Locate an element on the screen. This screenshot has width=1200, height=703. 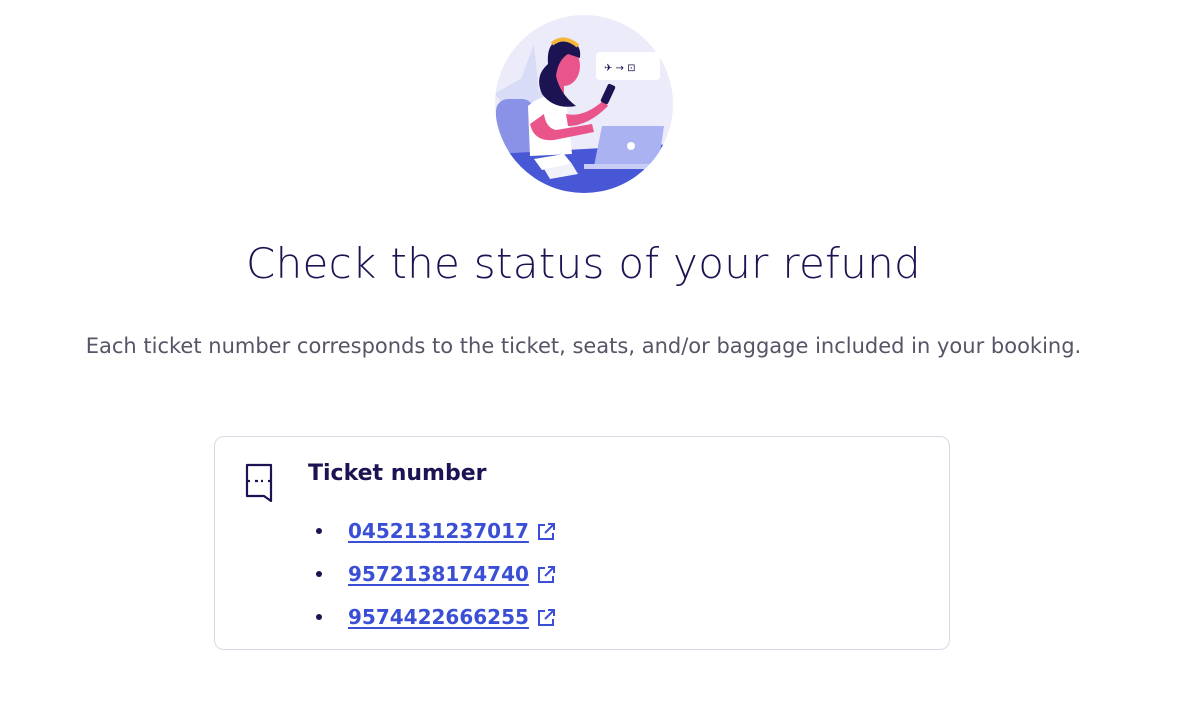
ticket-link: 9572138174740 is located at coordinates (438, 574).